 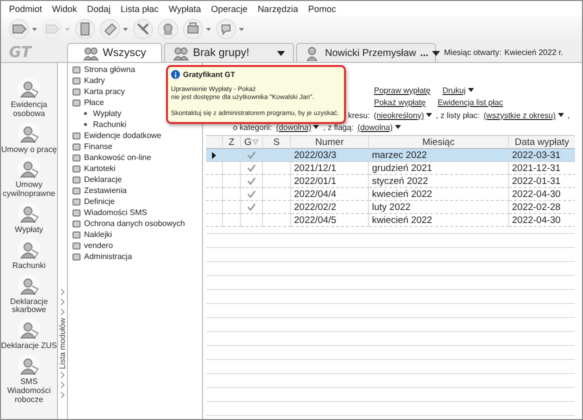 What do you see at coordinates (458, 115) in the screenshot?
I see `filter-label: , z listy płac:` at bounding box center [458, 115].